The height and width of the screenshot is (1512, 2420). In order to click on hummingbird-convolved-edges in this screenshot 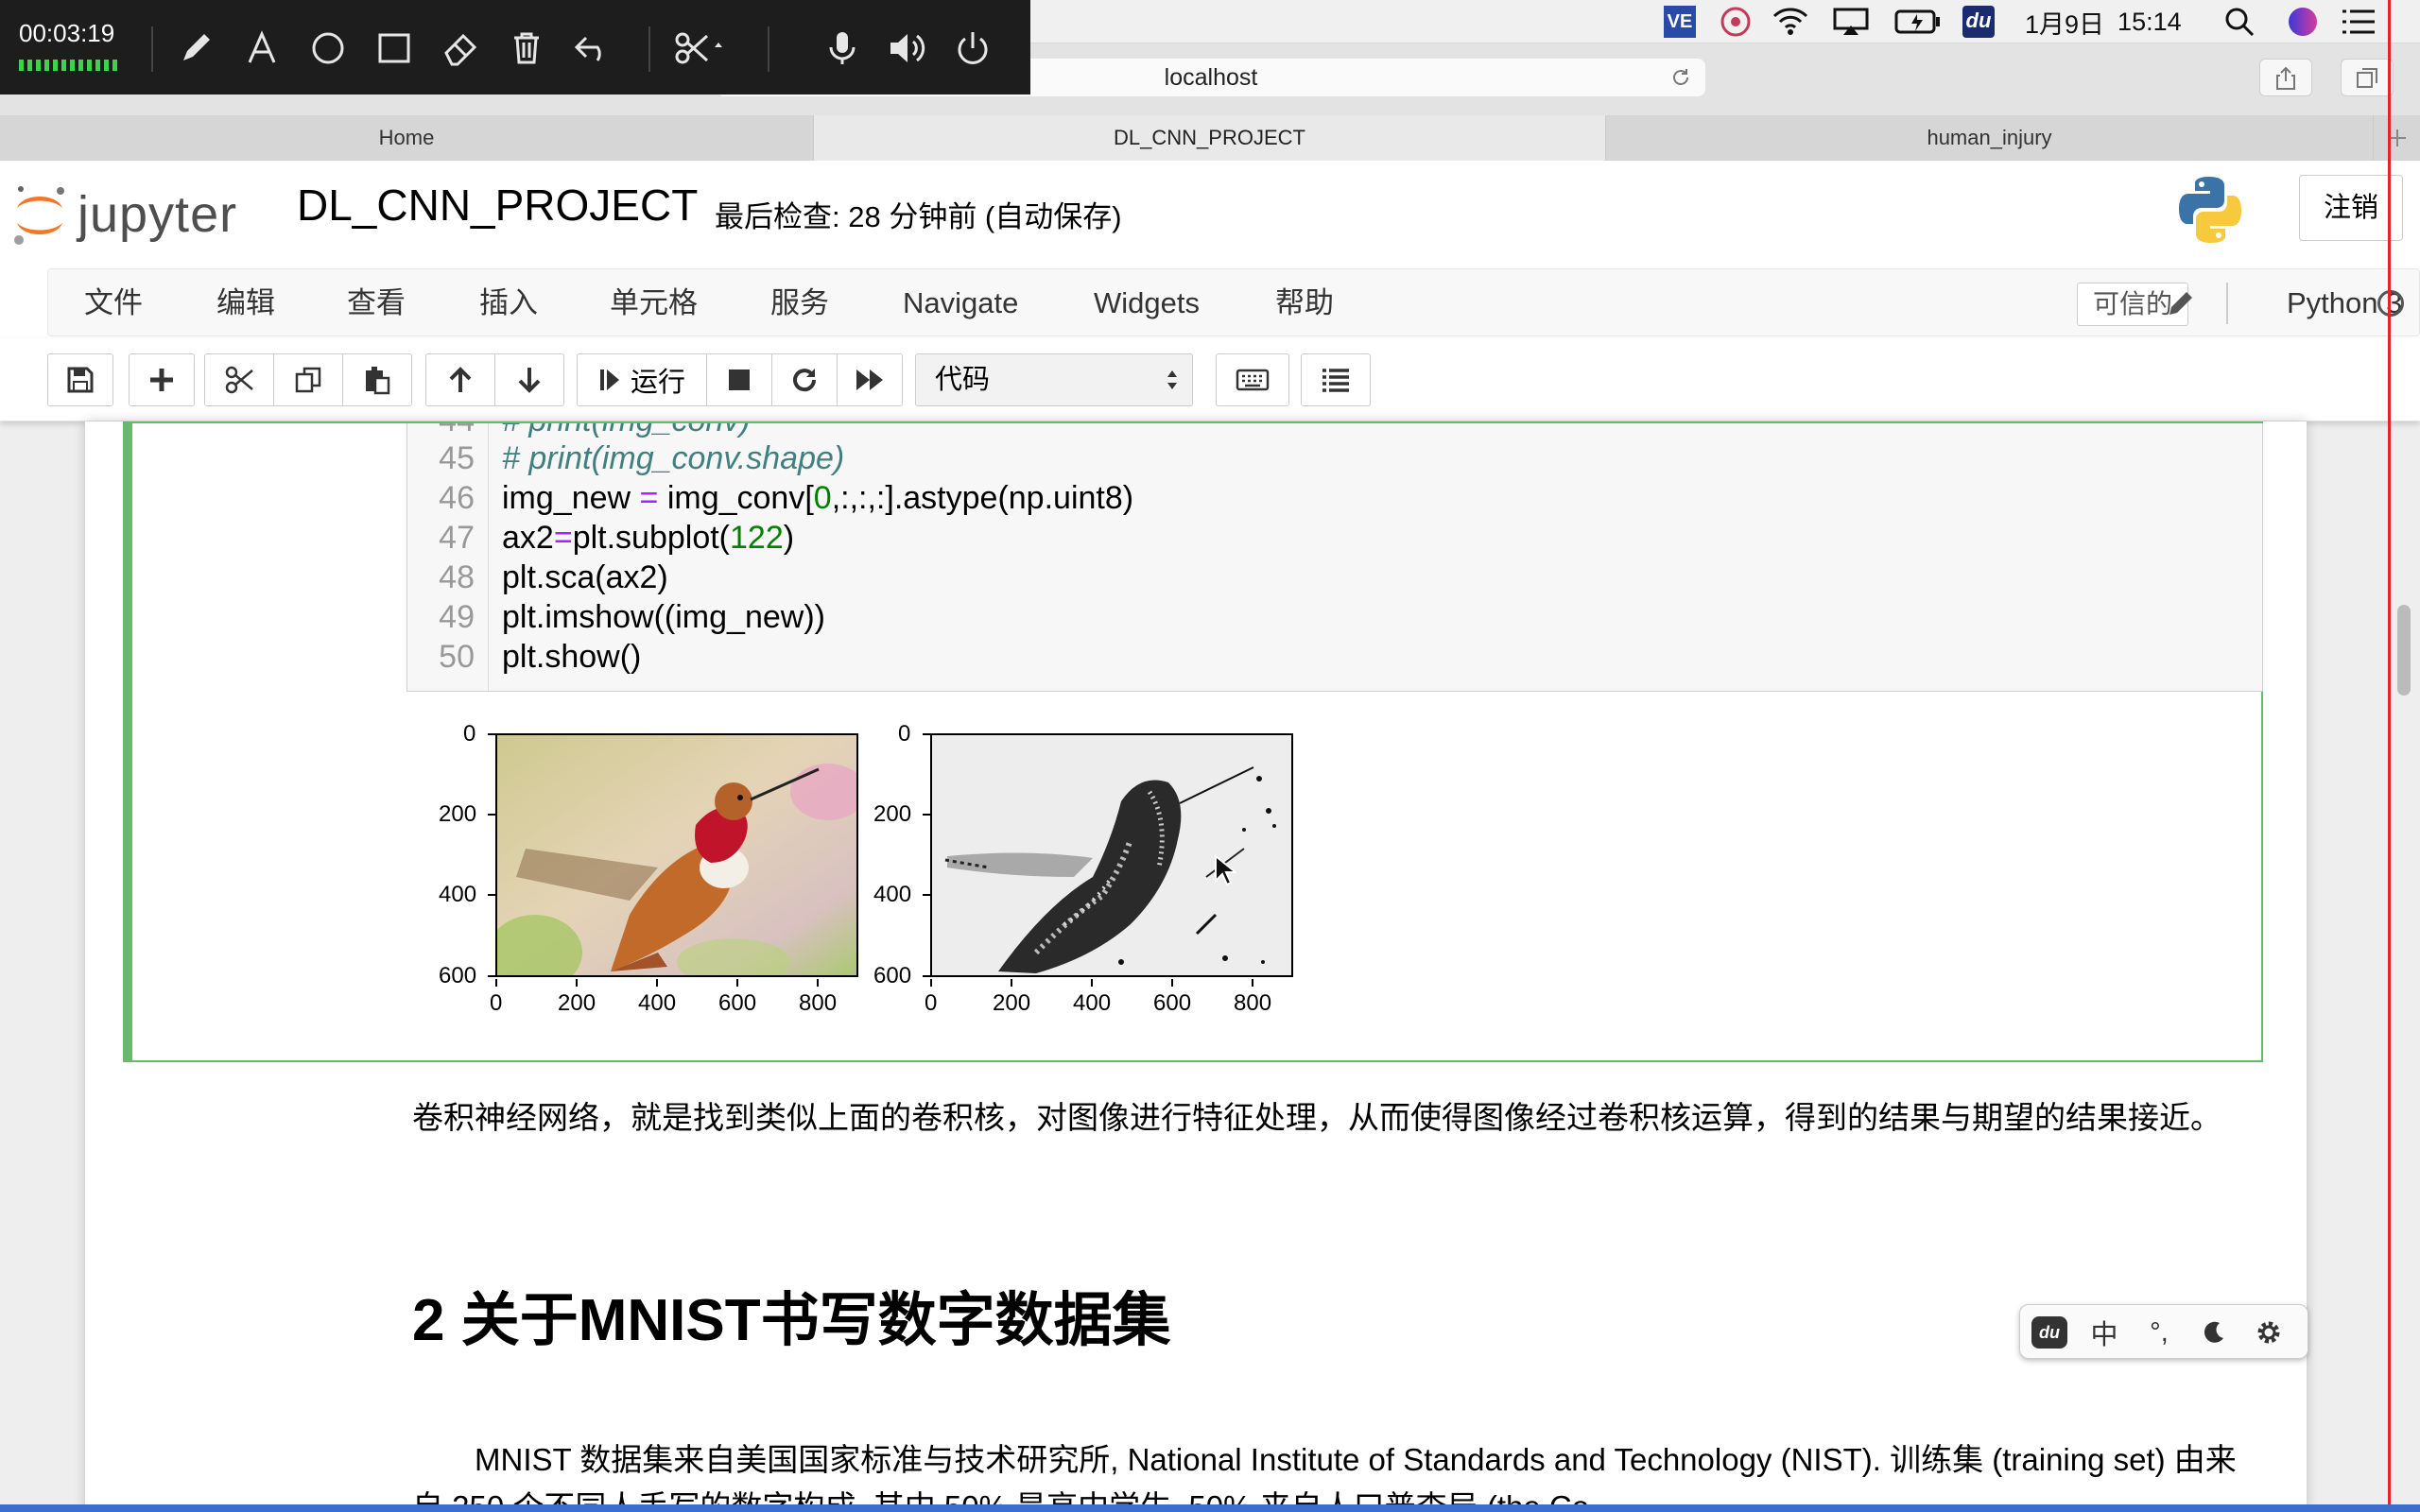, I will do `click(1111, 855)`.